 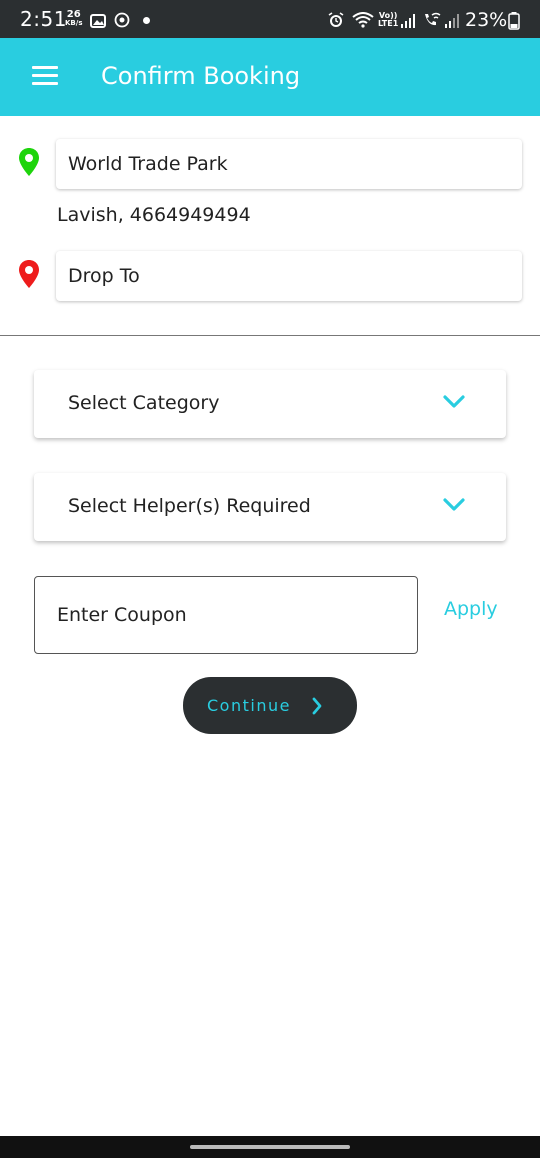 I want to click on battery-percent: 23%, so click(x=486, y=20).